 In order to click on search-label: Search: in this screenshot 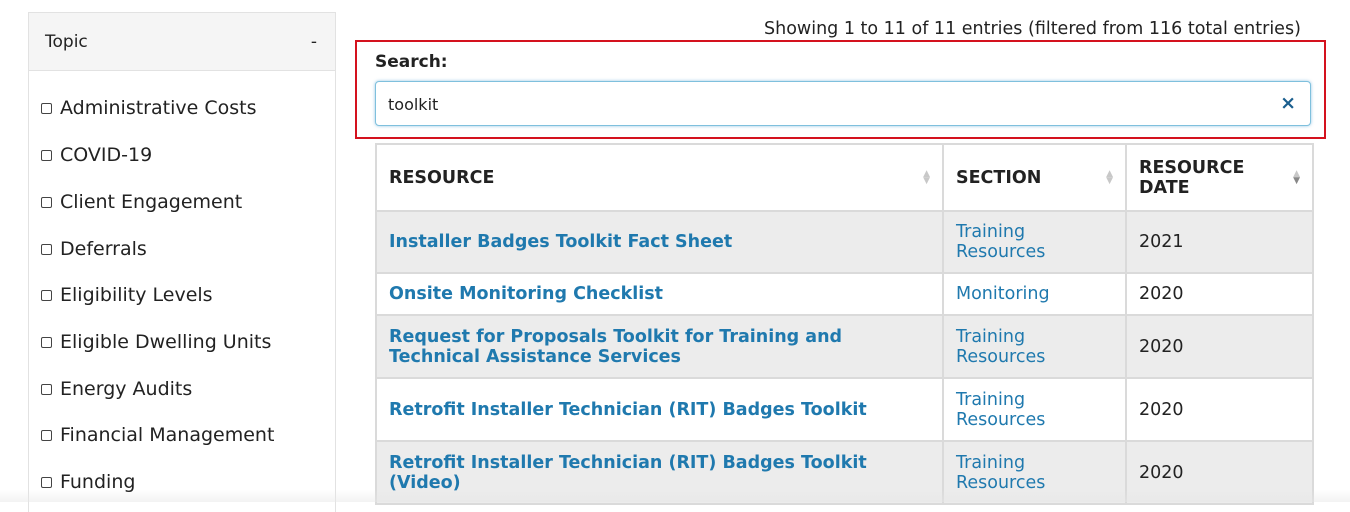, I will do `click(411, 62)`.